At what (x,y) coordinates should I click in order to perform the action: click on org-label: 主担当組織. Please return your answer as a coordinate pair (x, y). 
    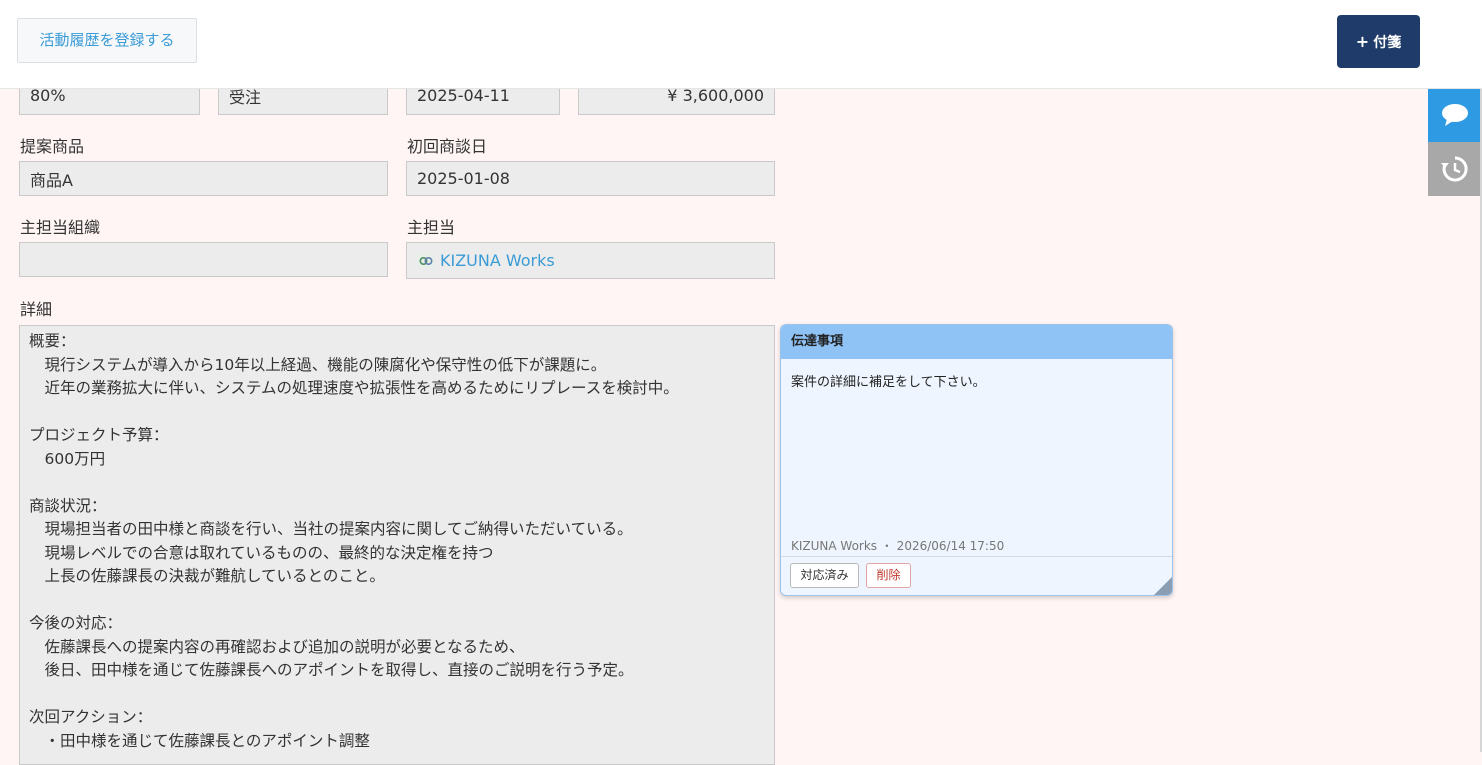
    Looking at the image, I should click on (60, 227).